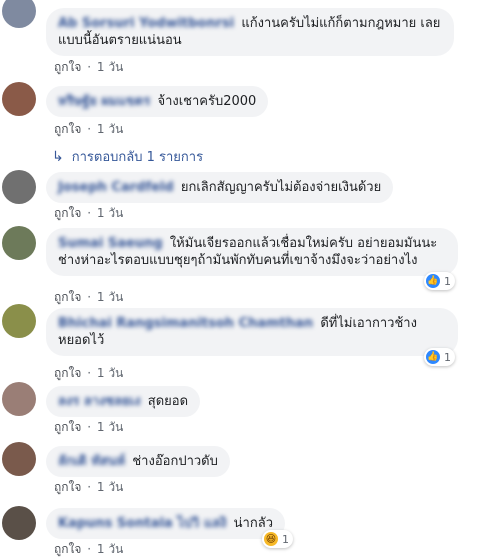 This screenshot has width=481, height=559. I want to click on haha-icon: 😆, so click(271, 539).